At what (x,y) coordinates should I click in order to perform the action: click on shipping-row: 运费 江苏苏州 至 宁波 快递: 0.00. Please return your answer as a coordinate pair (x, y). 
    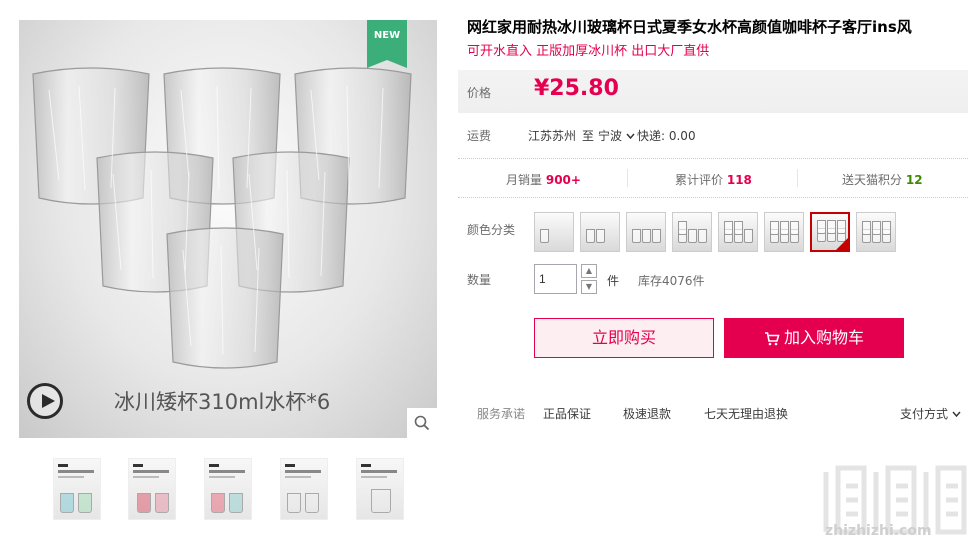
    Looking at the image, I should click on (581, 135).